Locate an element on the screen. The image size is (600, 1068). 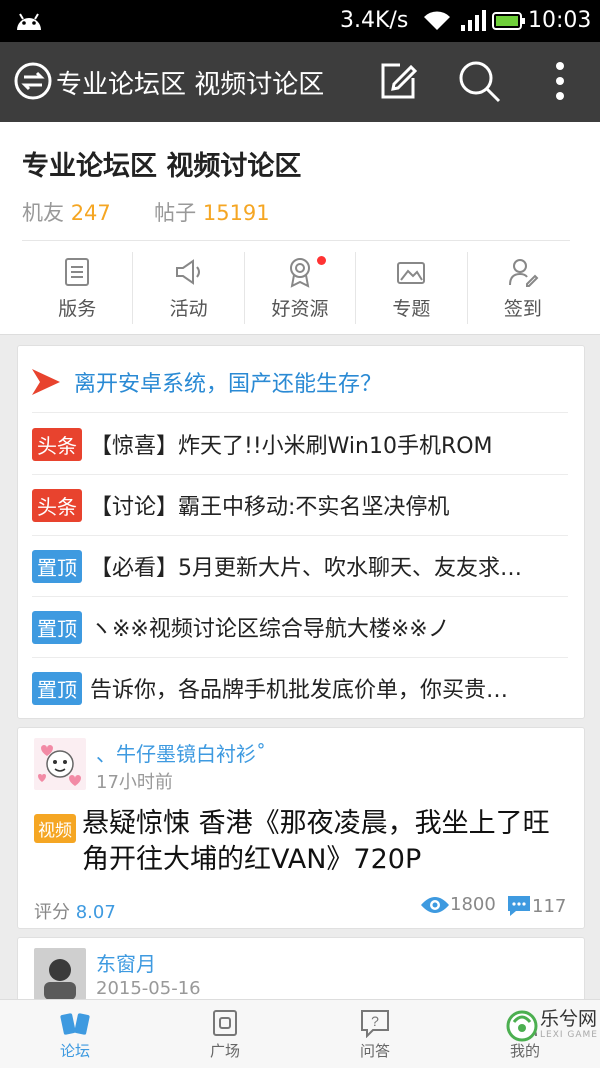
signal-icon is located at coordinates (473, 20).